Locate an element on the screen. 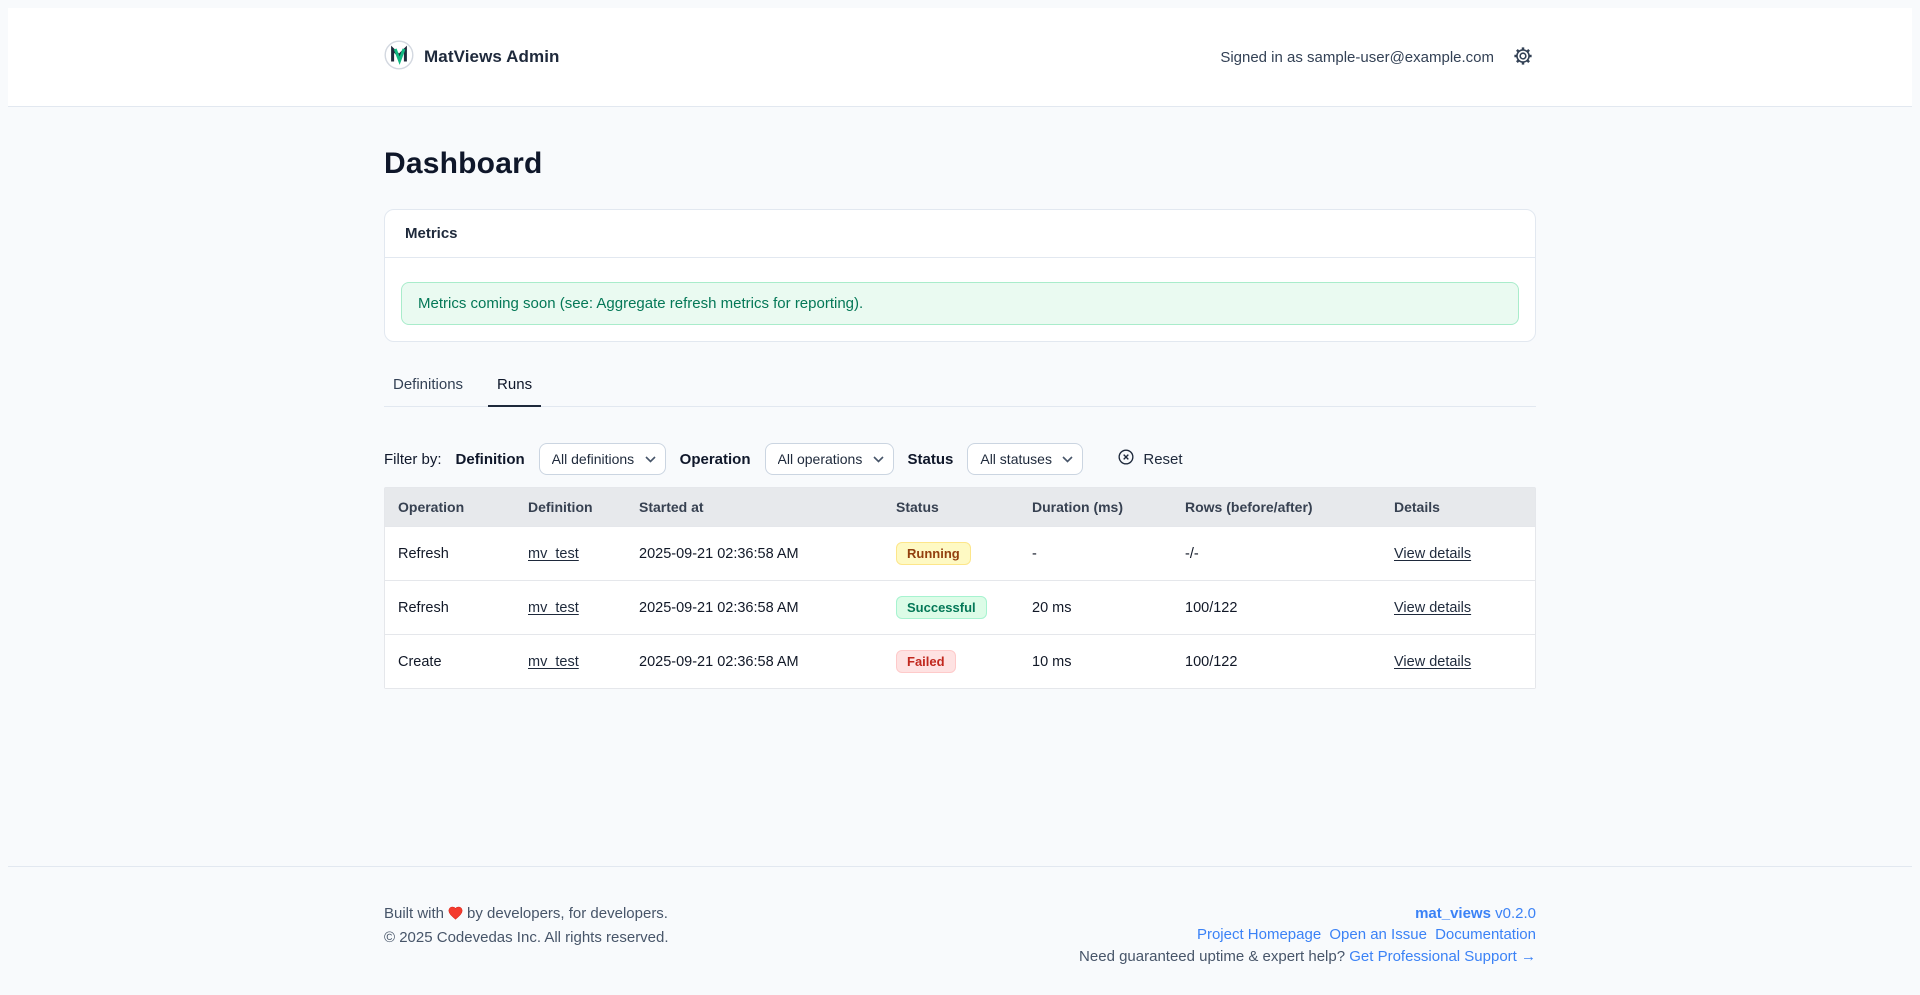 The height and width of the screenshot is (995, 1920). status-badge: Successful is located at coordinates (941, 607).